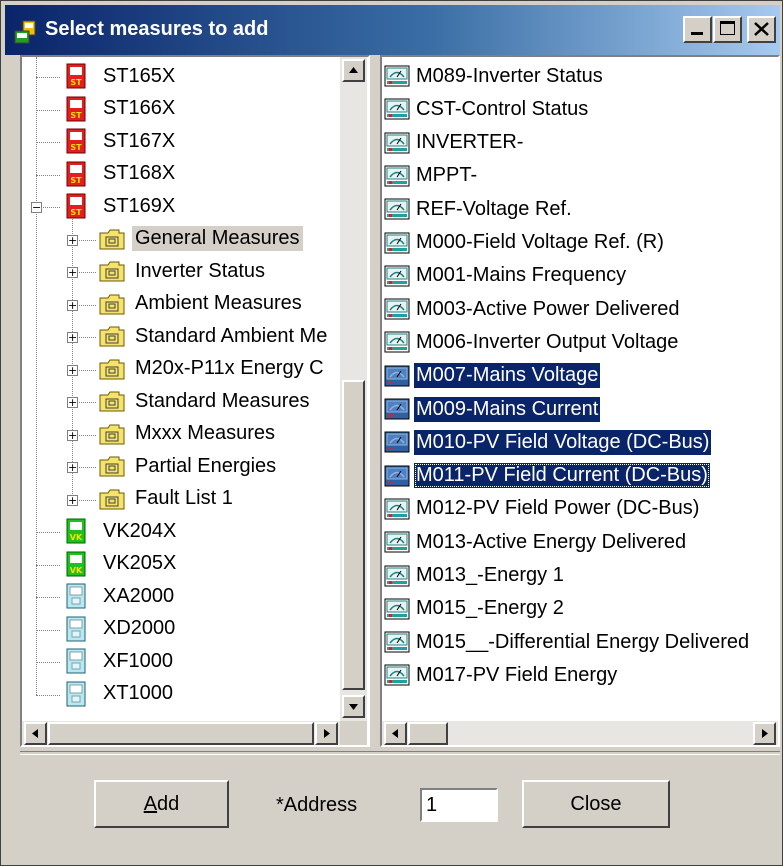  I want to click on measure-item: M001-Mains Frequency, so click(506, 276).